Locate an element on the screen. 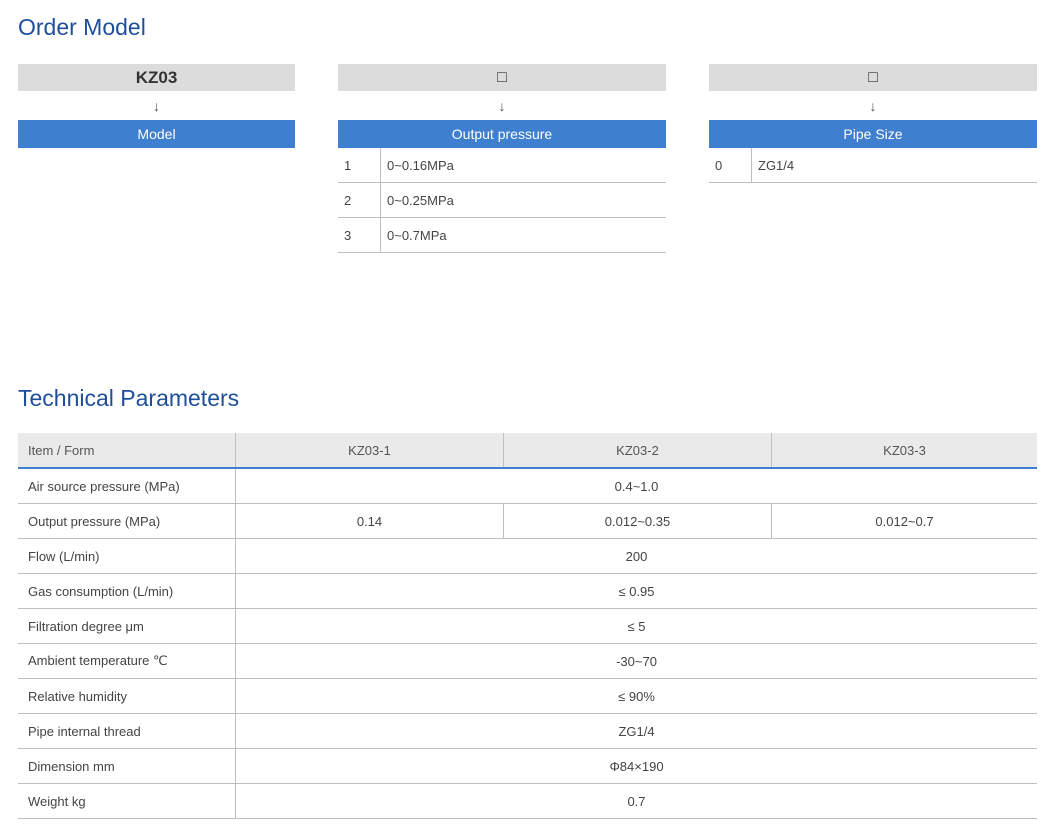  pipe-size-column: □ ↓ Pipe Size 0 ZG1/4 is located at coordinates (873, 123).